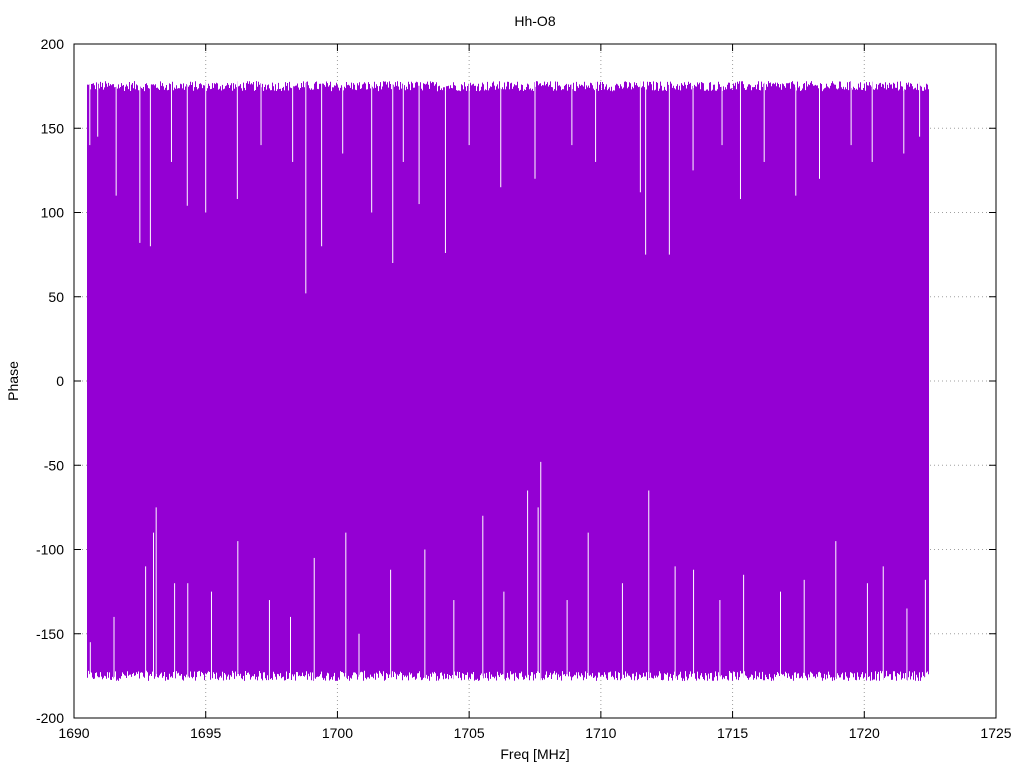 This screenshot has height=768, width=1024. Describe the element at coordinates (337, 733) in the screenshot. I see `x-tick-label: 1700` at that location.